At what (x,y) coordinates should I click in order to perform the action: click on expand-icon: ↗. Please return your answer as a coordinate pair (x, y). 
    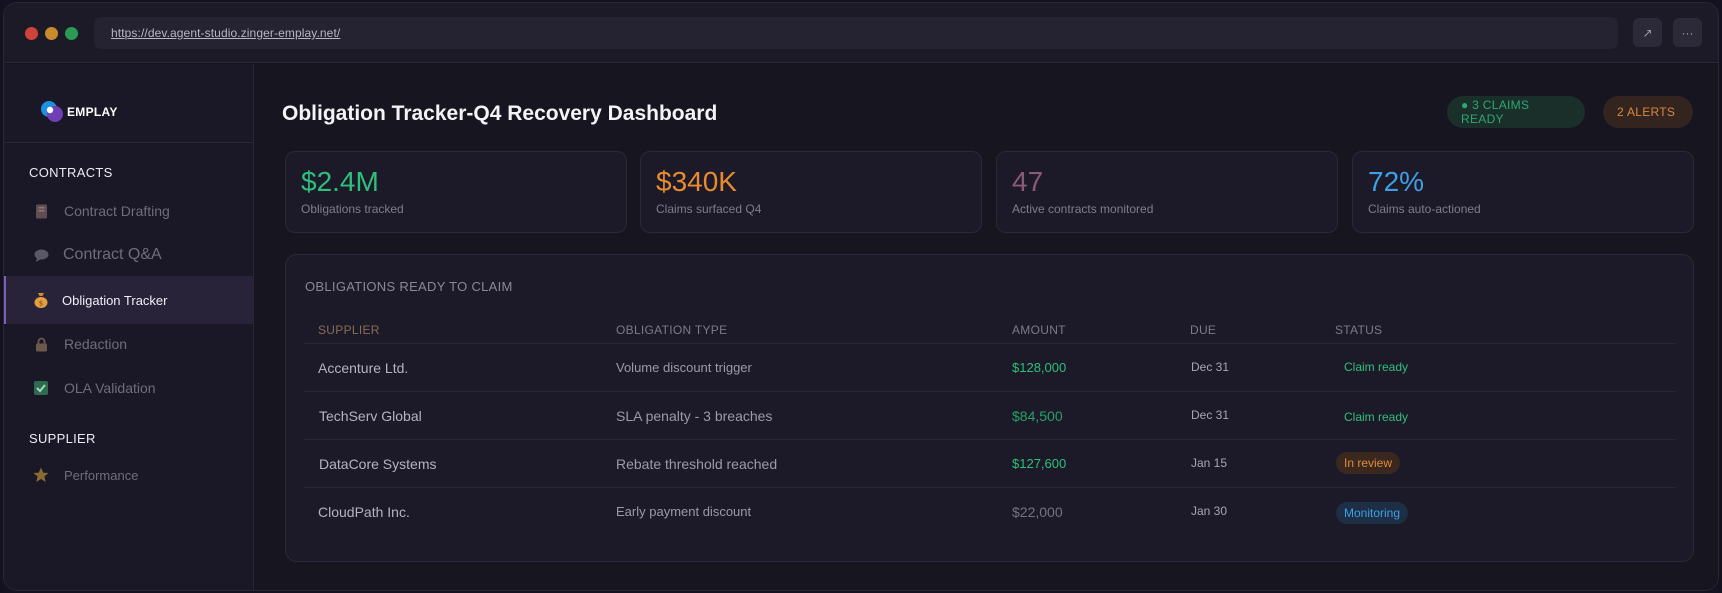
    Looking at the image, I should click on (1647, 32).